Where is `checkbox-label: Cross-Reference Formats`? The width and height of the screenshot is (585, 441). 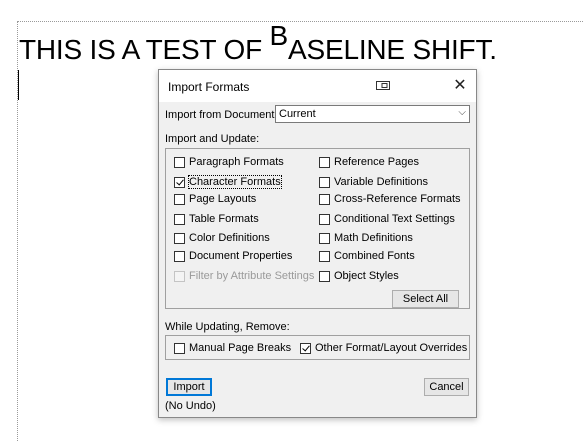
checkbox-label: Cross-Reference Formats is located at coordinates (397, 199).